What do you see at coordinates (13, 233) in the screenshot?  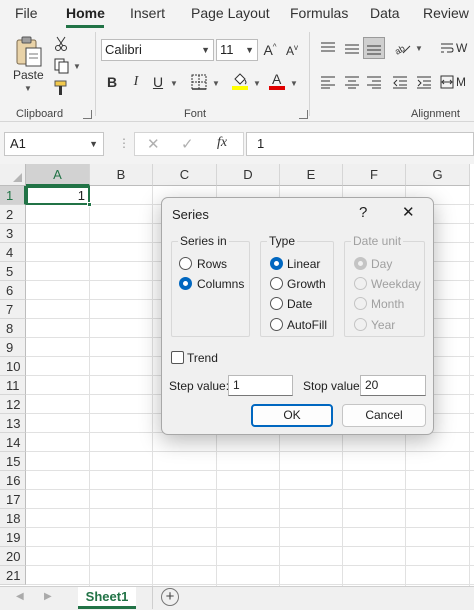 I see `row-header-3: 3` at bounding box center [13, 233].